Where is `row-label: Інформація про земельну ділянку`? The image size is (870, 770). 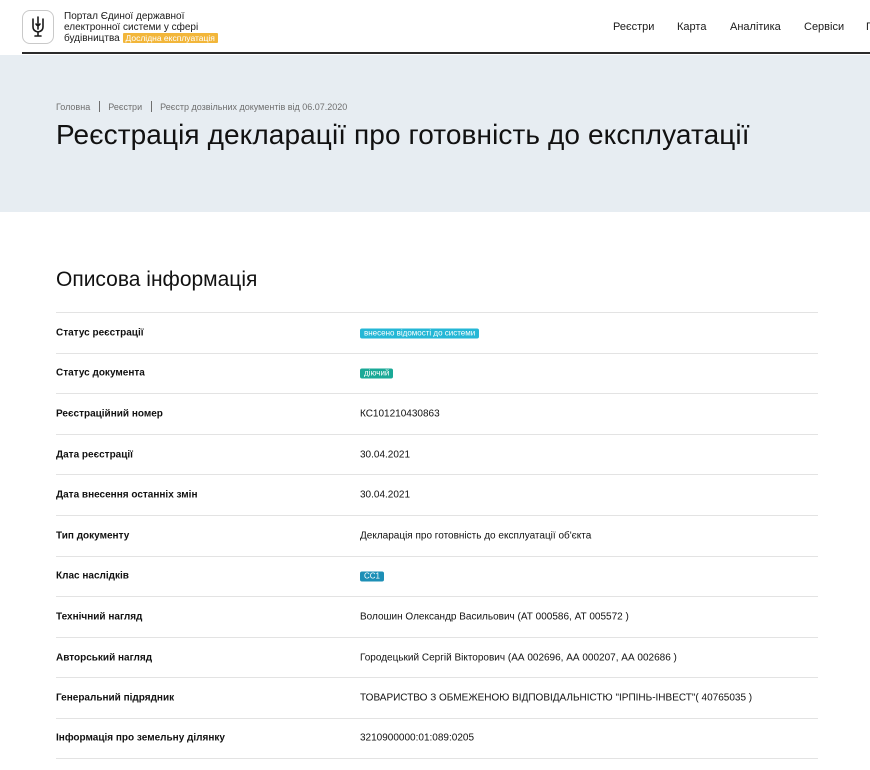
row-label: Інформація про земельну ділянку is located at coordinates (140, 738).